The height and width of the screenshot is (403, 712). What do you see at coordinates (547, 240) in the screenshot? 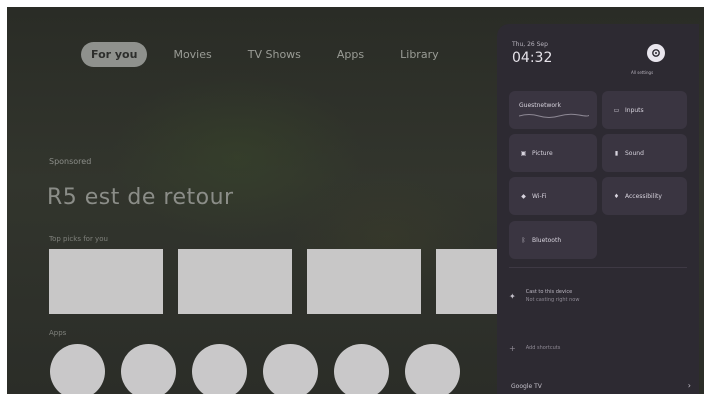
I see `bluetooth-label: Bluetooth` at bounding box center [547, 240].